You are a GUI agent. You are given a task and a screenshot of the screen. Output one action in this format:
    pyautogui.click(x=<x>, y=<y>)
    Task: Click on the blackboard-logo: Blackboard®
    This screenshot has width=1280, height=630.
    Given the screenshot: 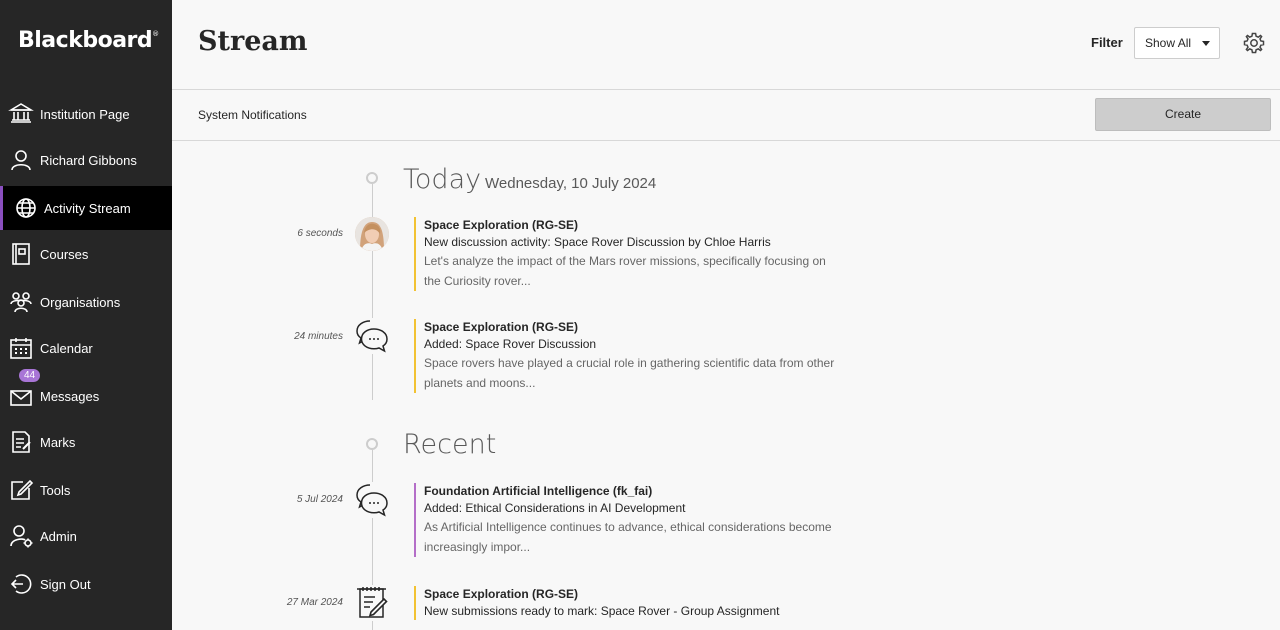 What is the action you would take?
    pyautogui.click(x=88, y=40)
    